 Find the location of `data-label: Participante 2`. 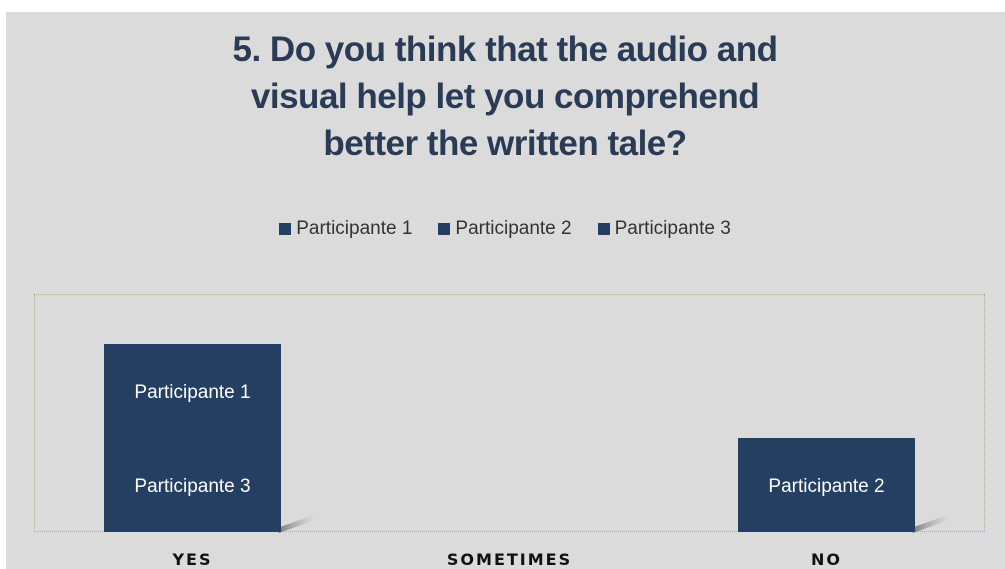

data-label: Participante 2 is located at coordinates (826, 486).